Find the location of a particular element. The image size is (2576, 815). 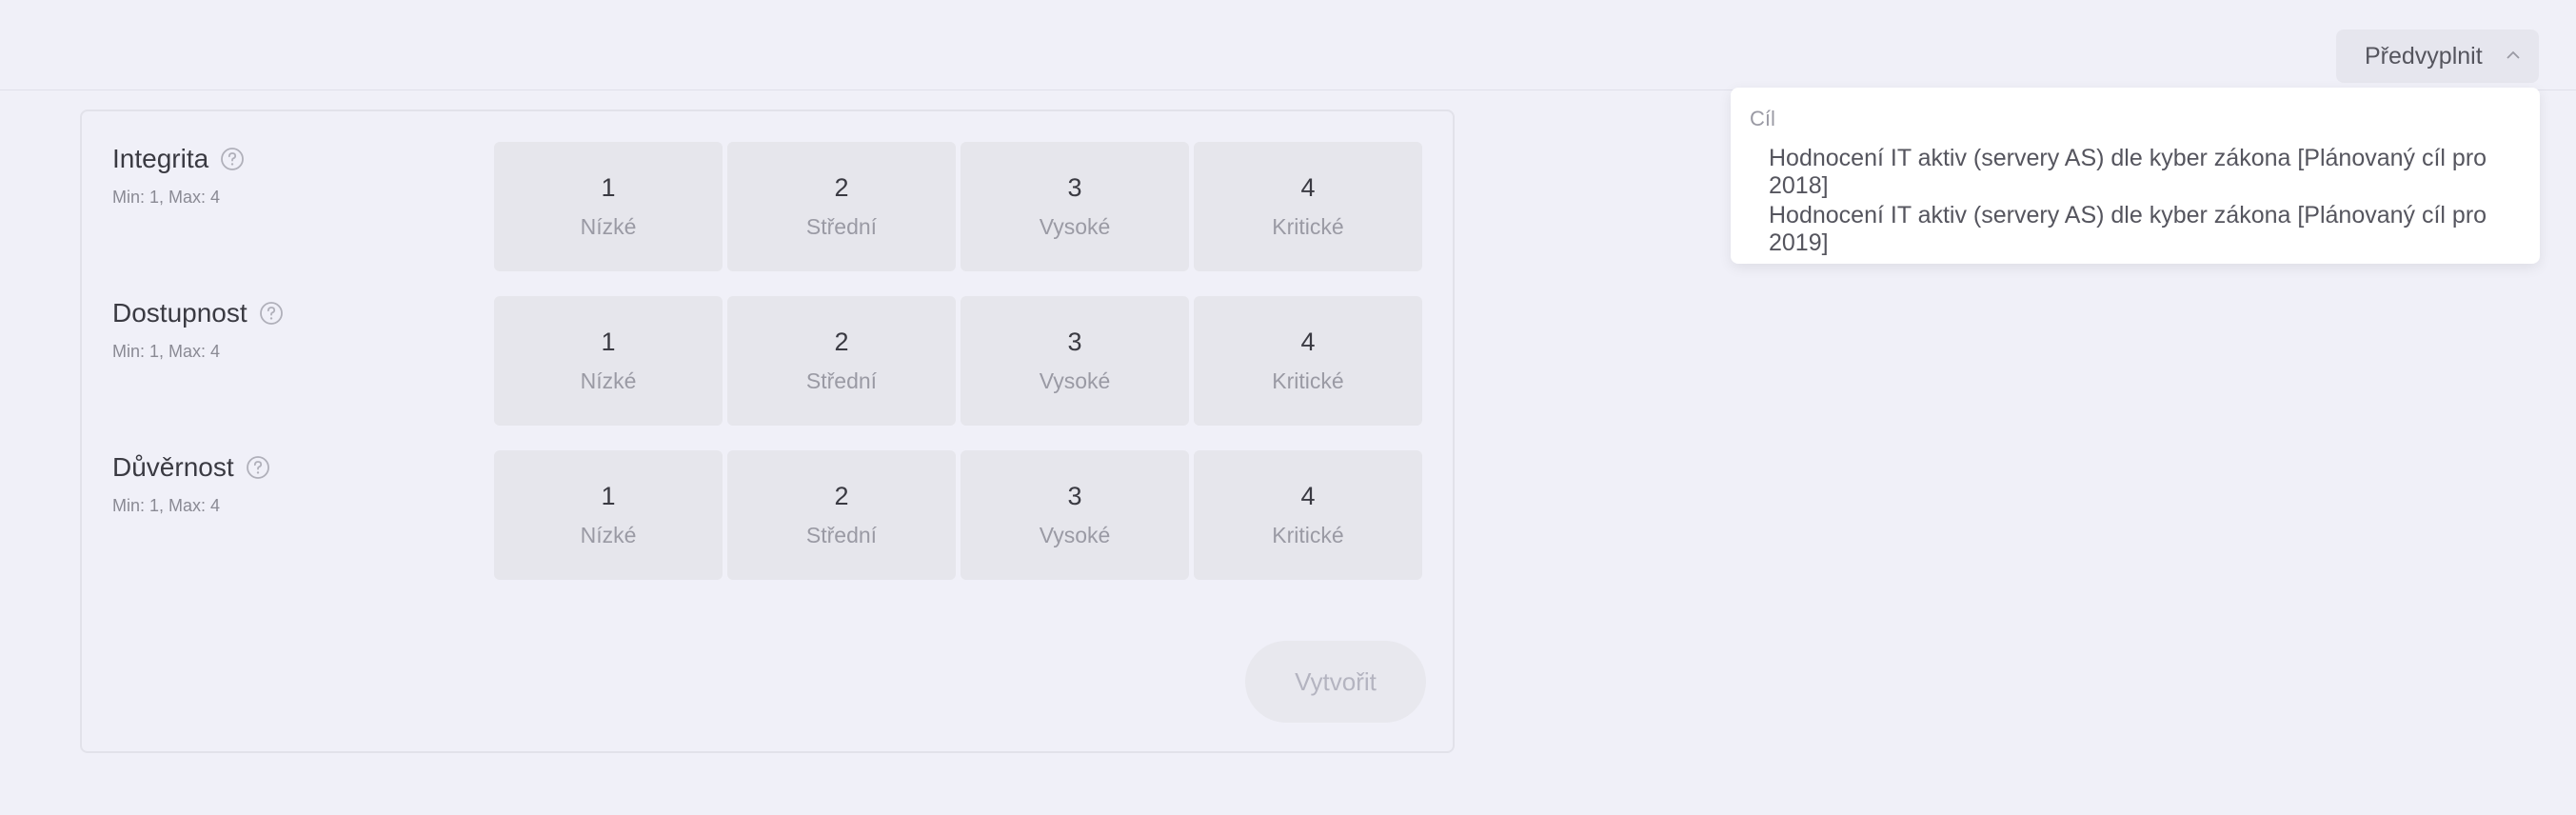

row-label: Důvěrnost Min: 1, Max: 4 is located at coordinates (191, 484).